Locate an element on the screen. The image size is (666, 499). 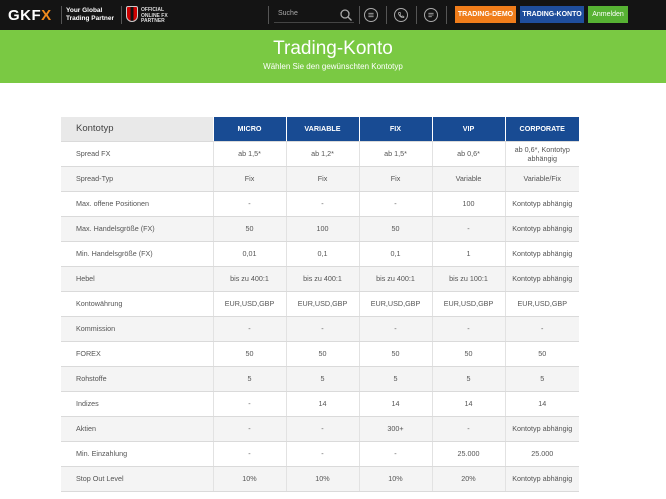
row-label: Spread-Typ is located at coordinates (137, 179).